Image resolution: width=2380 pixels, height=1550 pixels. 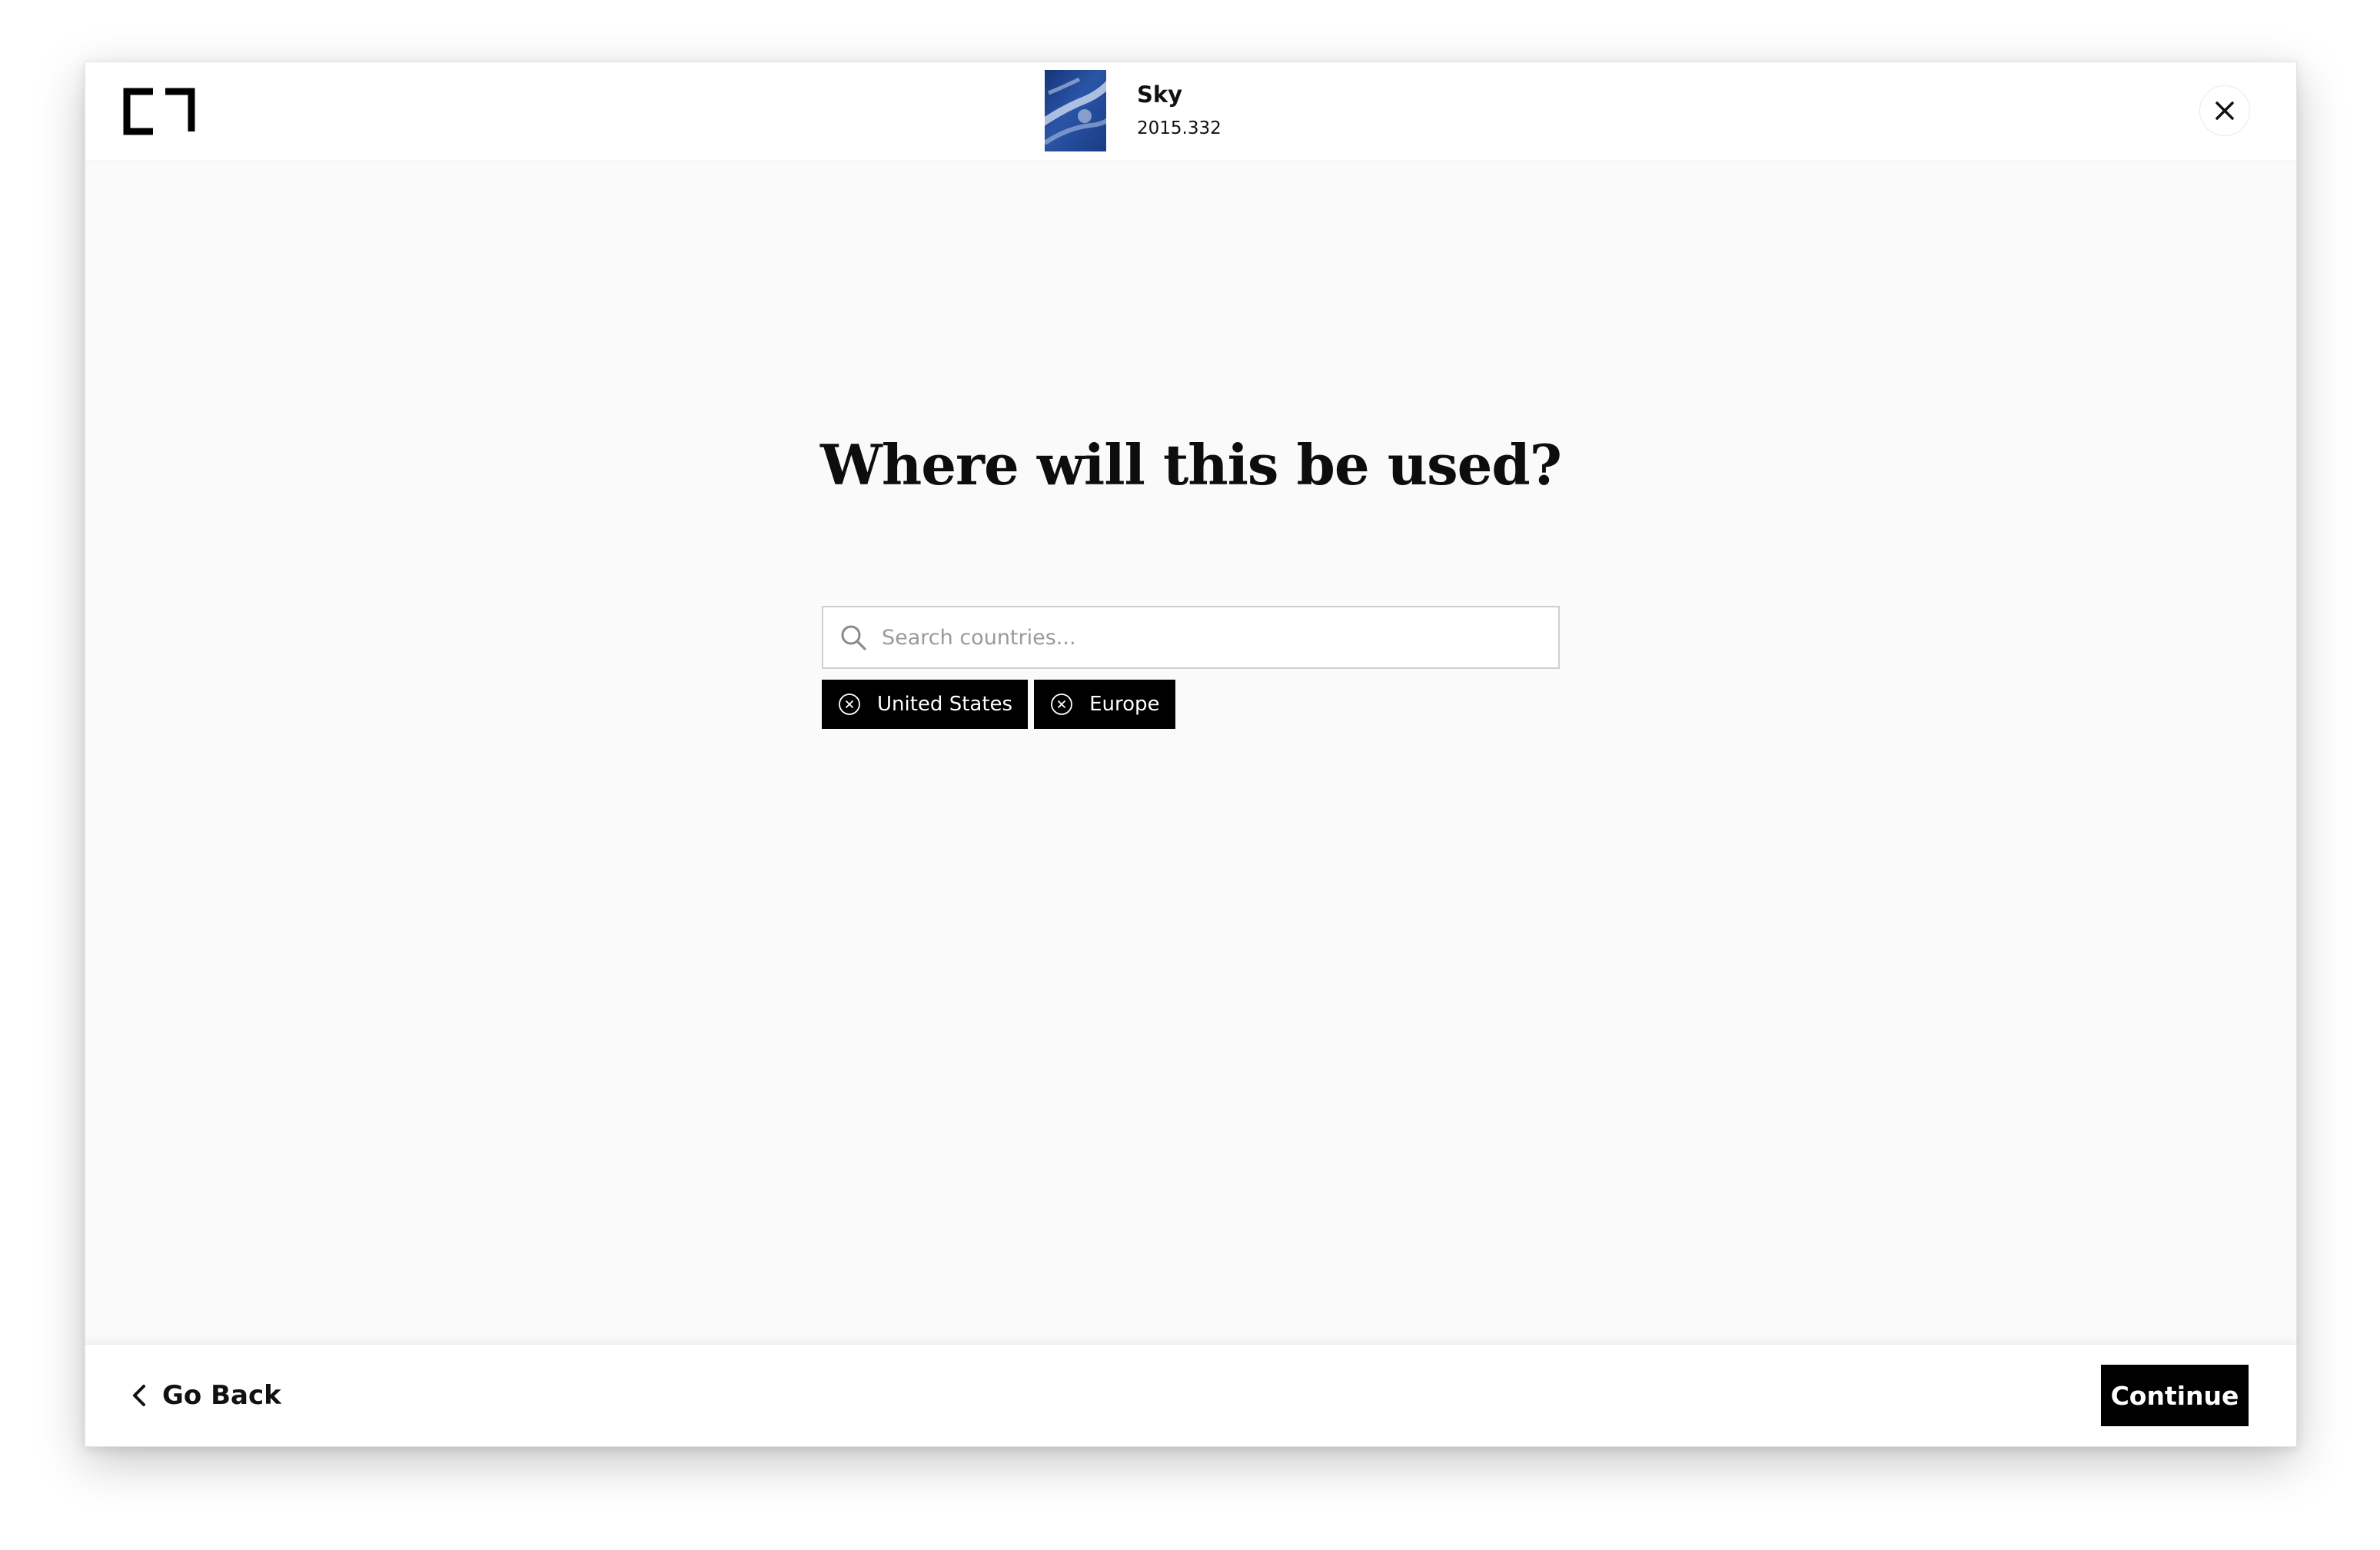 What do you see at coordinates (2175, 1395) in the screenshot?
I see `continue-button: Continue` at bounding box center [2175, 1395].